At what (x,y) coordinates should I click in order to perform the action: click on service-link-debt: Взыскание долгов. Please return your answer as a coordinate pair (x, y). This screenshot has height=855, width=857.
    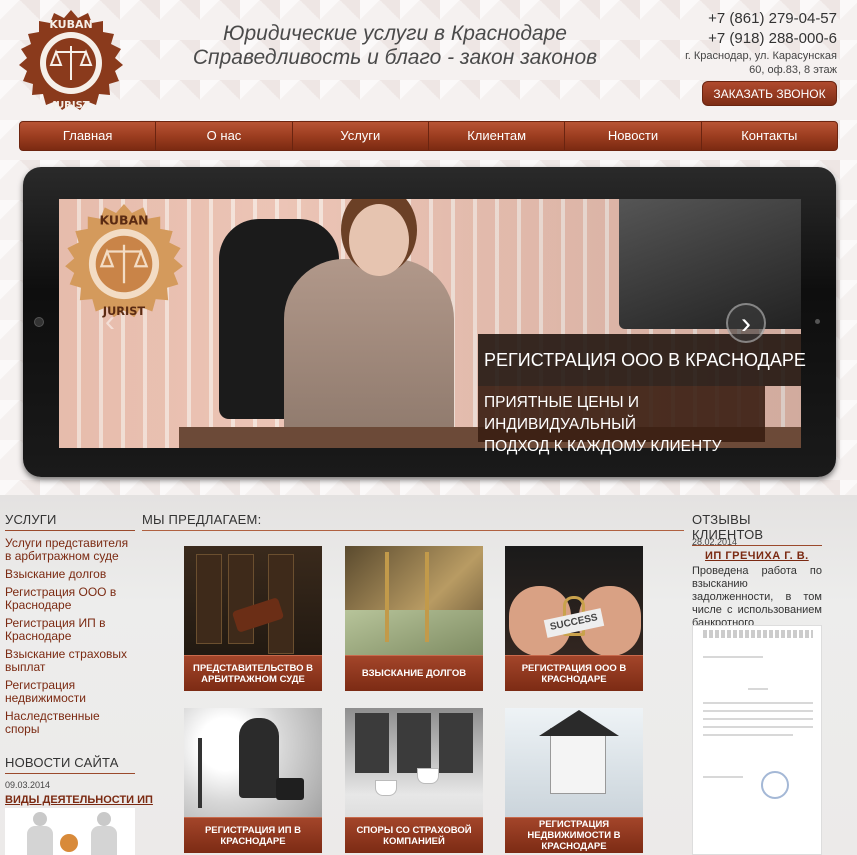
    Looking at the image, I should click on (70, 574).